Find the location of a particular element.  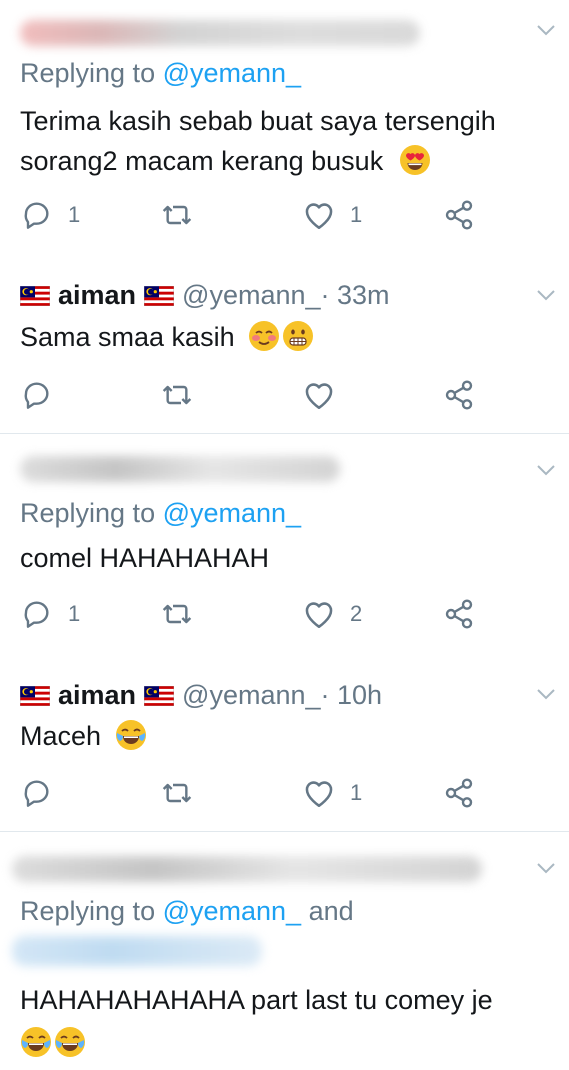

grimacing-emoji-icon is located at coordinates (298, 336).